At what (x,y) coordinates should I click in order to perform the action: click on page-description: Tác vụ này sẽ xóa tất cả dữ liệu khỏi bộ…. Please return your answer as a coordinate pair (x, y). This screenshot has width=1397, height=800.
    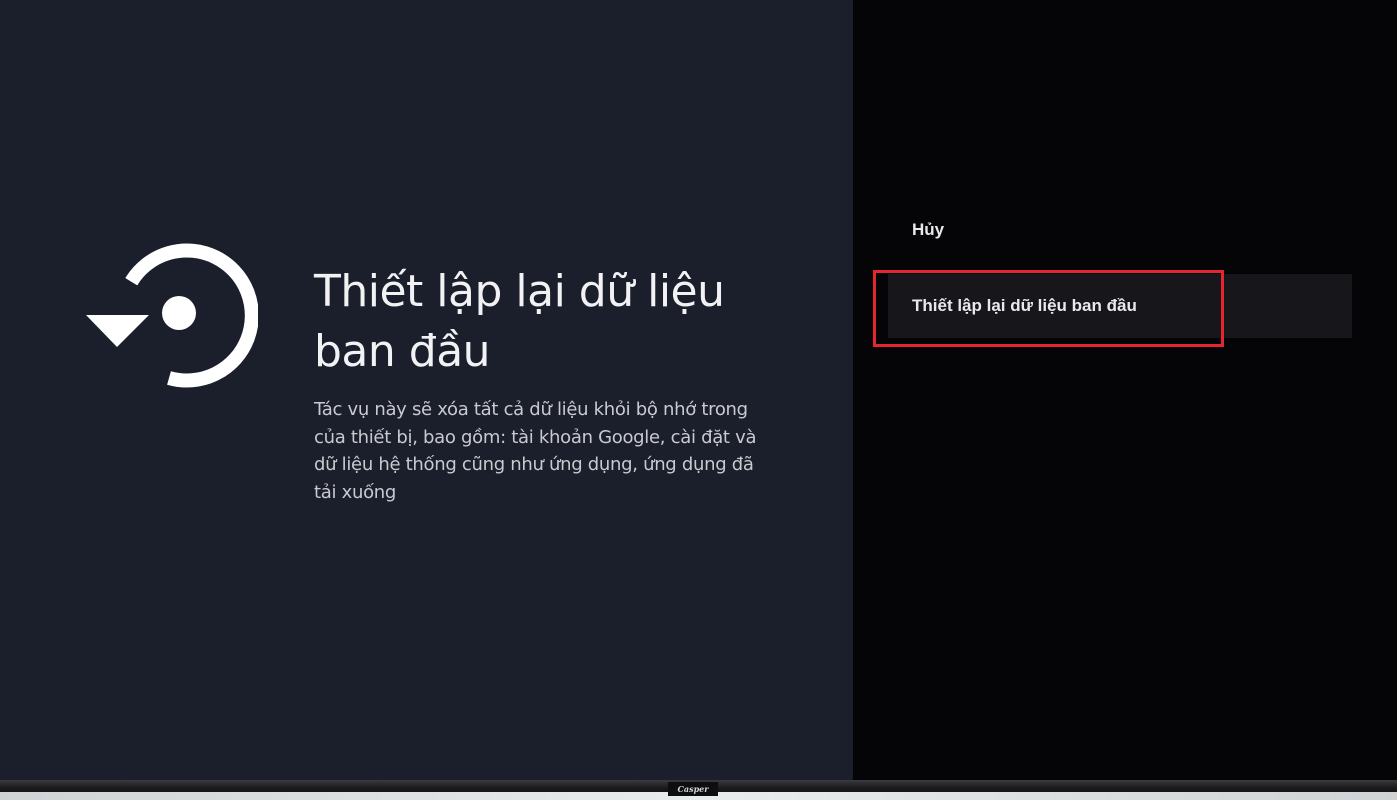
    Looking at the image, I should click on (535, 451).